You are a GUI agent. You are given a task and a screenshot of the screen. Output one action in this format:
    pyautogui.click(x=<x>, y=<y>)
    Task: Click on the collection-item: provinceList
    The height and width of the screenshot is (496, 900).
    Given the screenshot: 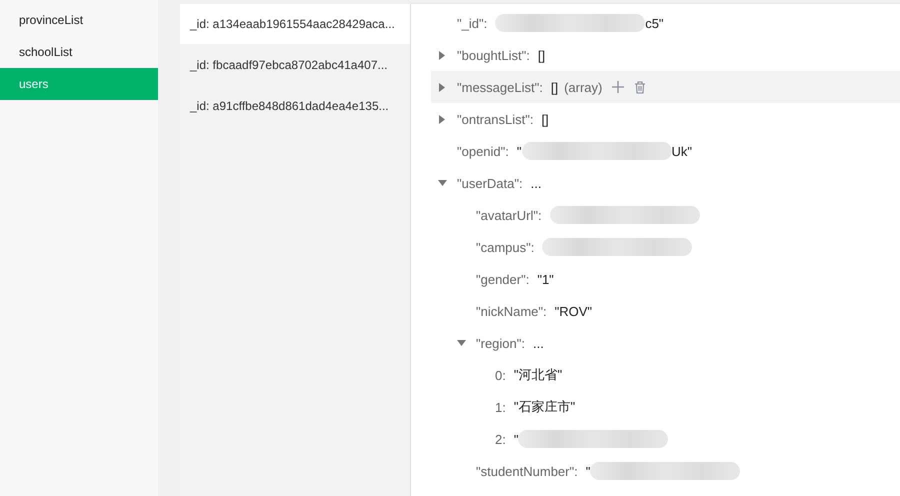 What is the action you would take?
    pyautogui.click(x=79, y=20)
    